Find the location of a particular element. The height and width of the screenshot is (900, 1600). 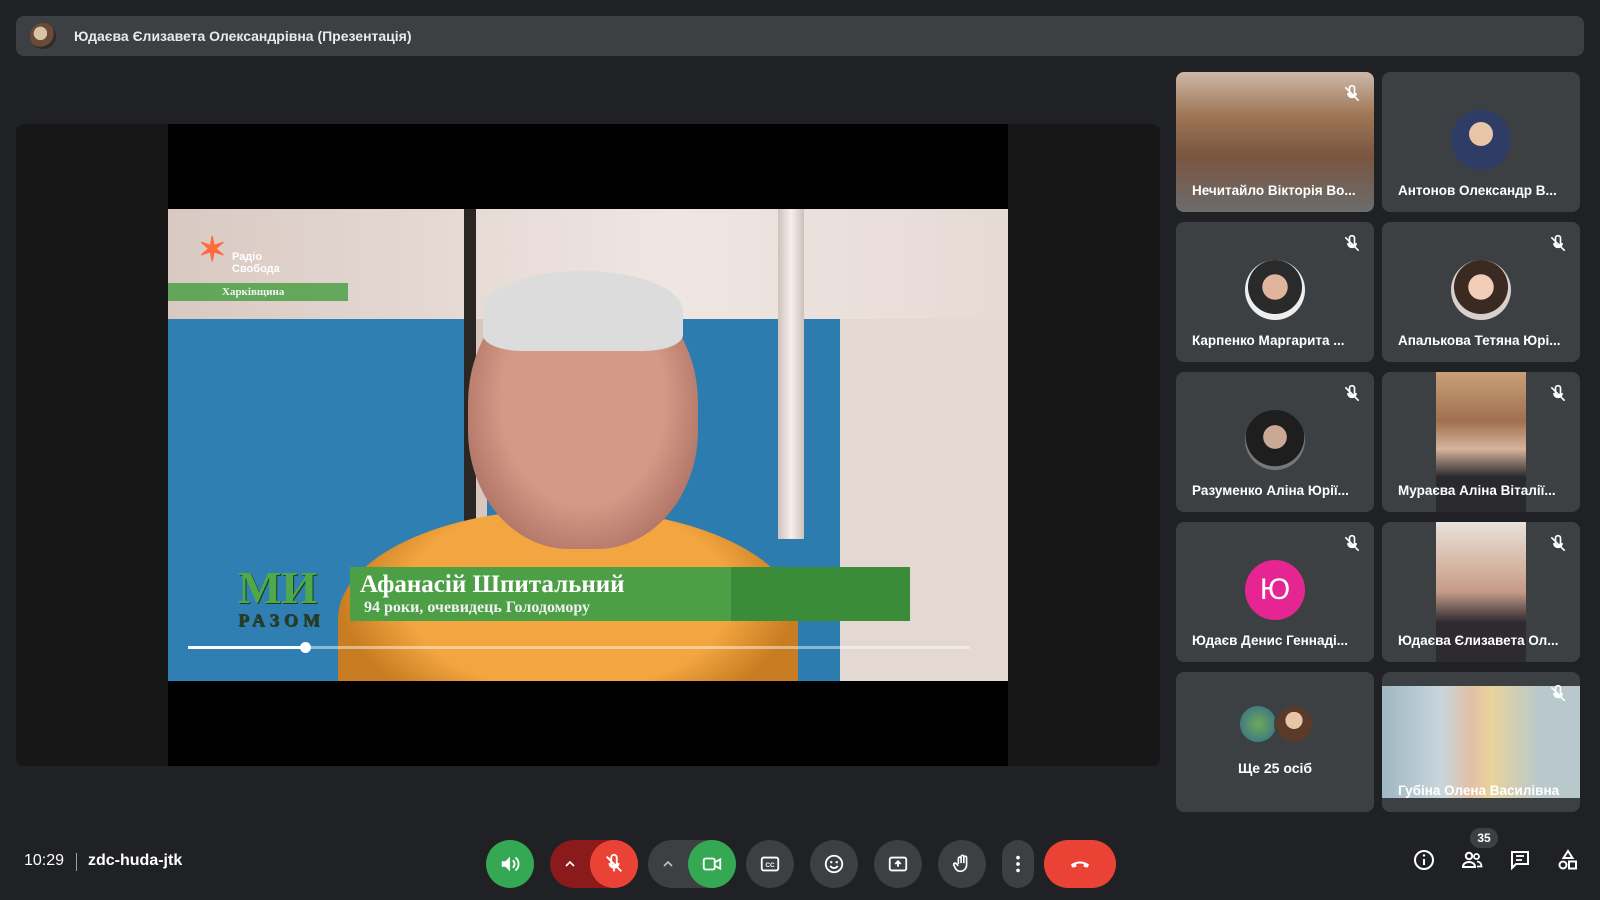

radio-logo-text: Радіо Свобода is located at coordinates (256, 263).